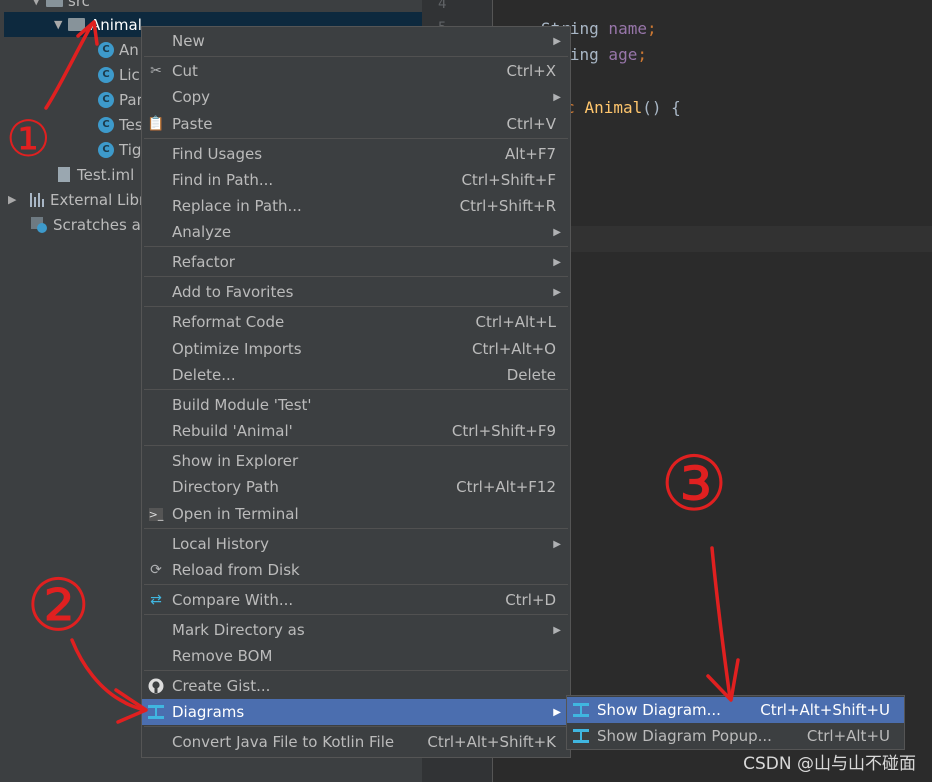 This screenshot has height=782, width=932. What do you see at coordinates (28, 139) in the screenshot?
I see `annotation-label-one: ①` at bounding box center [28, 139].